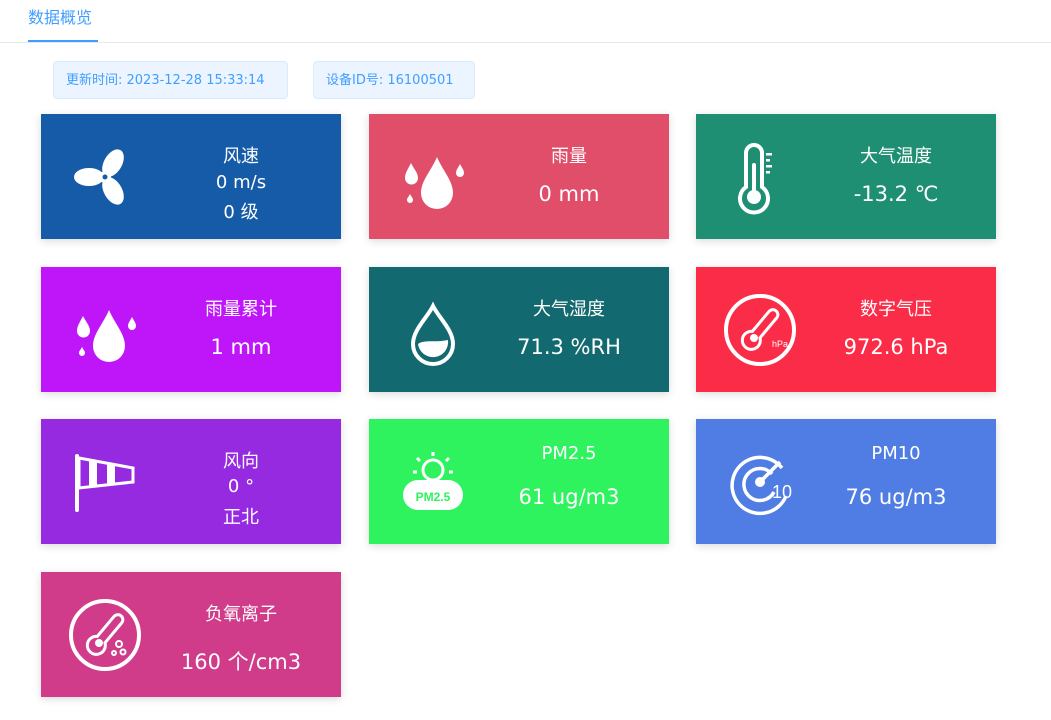 The height and width of the screenshot is (720, 1051). I want to click on wind-direction-name: 正北, so click(241, 517).